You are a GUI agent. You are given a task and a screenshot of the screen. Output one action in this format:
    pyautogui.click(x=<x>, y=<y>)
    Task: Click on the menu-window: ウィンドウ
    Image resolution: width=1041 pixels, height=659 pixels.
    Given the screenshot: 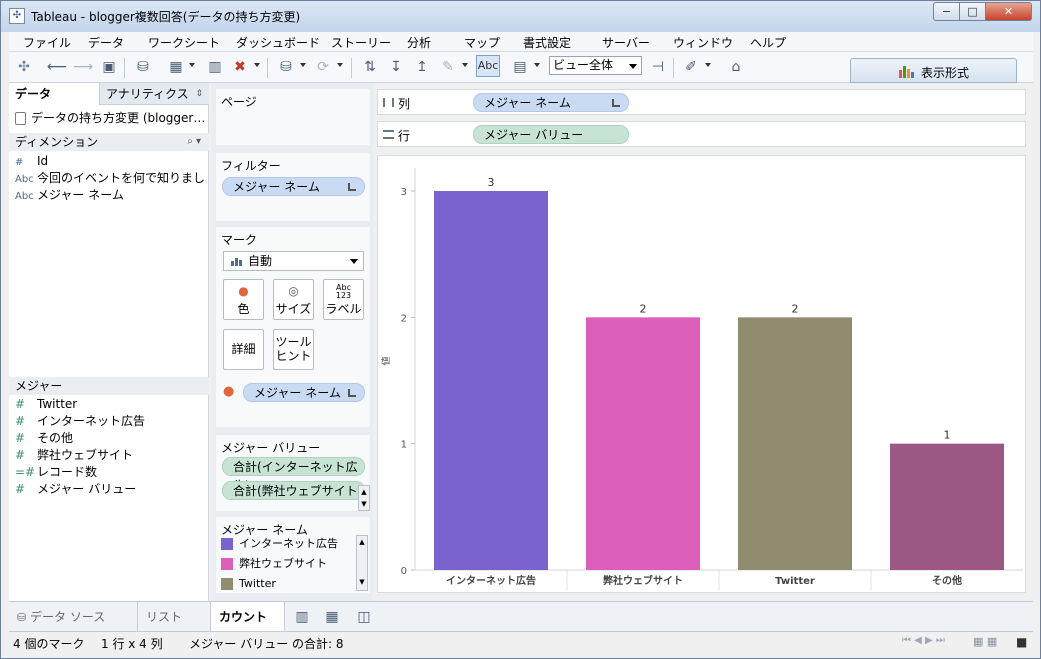 What is the action you would take?
    pyautogui.click(x=703, y=42)
    